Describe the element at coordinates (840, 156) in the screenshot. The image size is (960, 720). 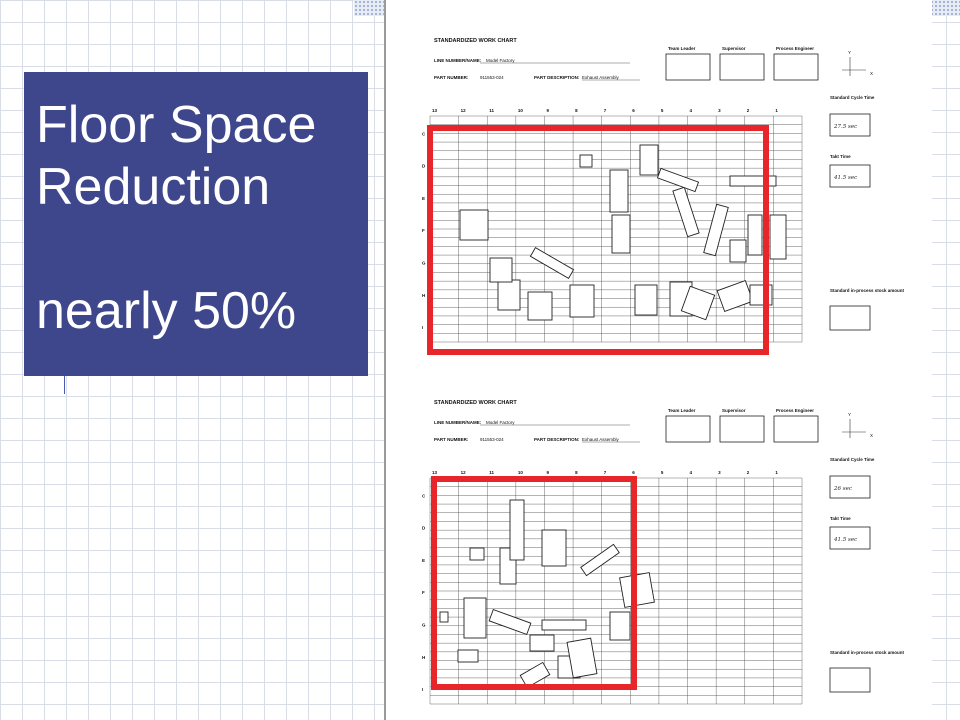
I see `takt-time-label: Takt Time` at that location.